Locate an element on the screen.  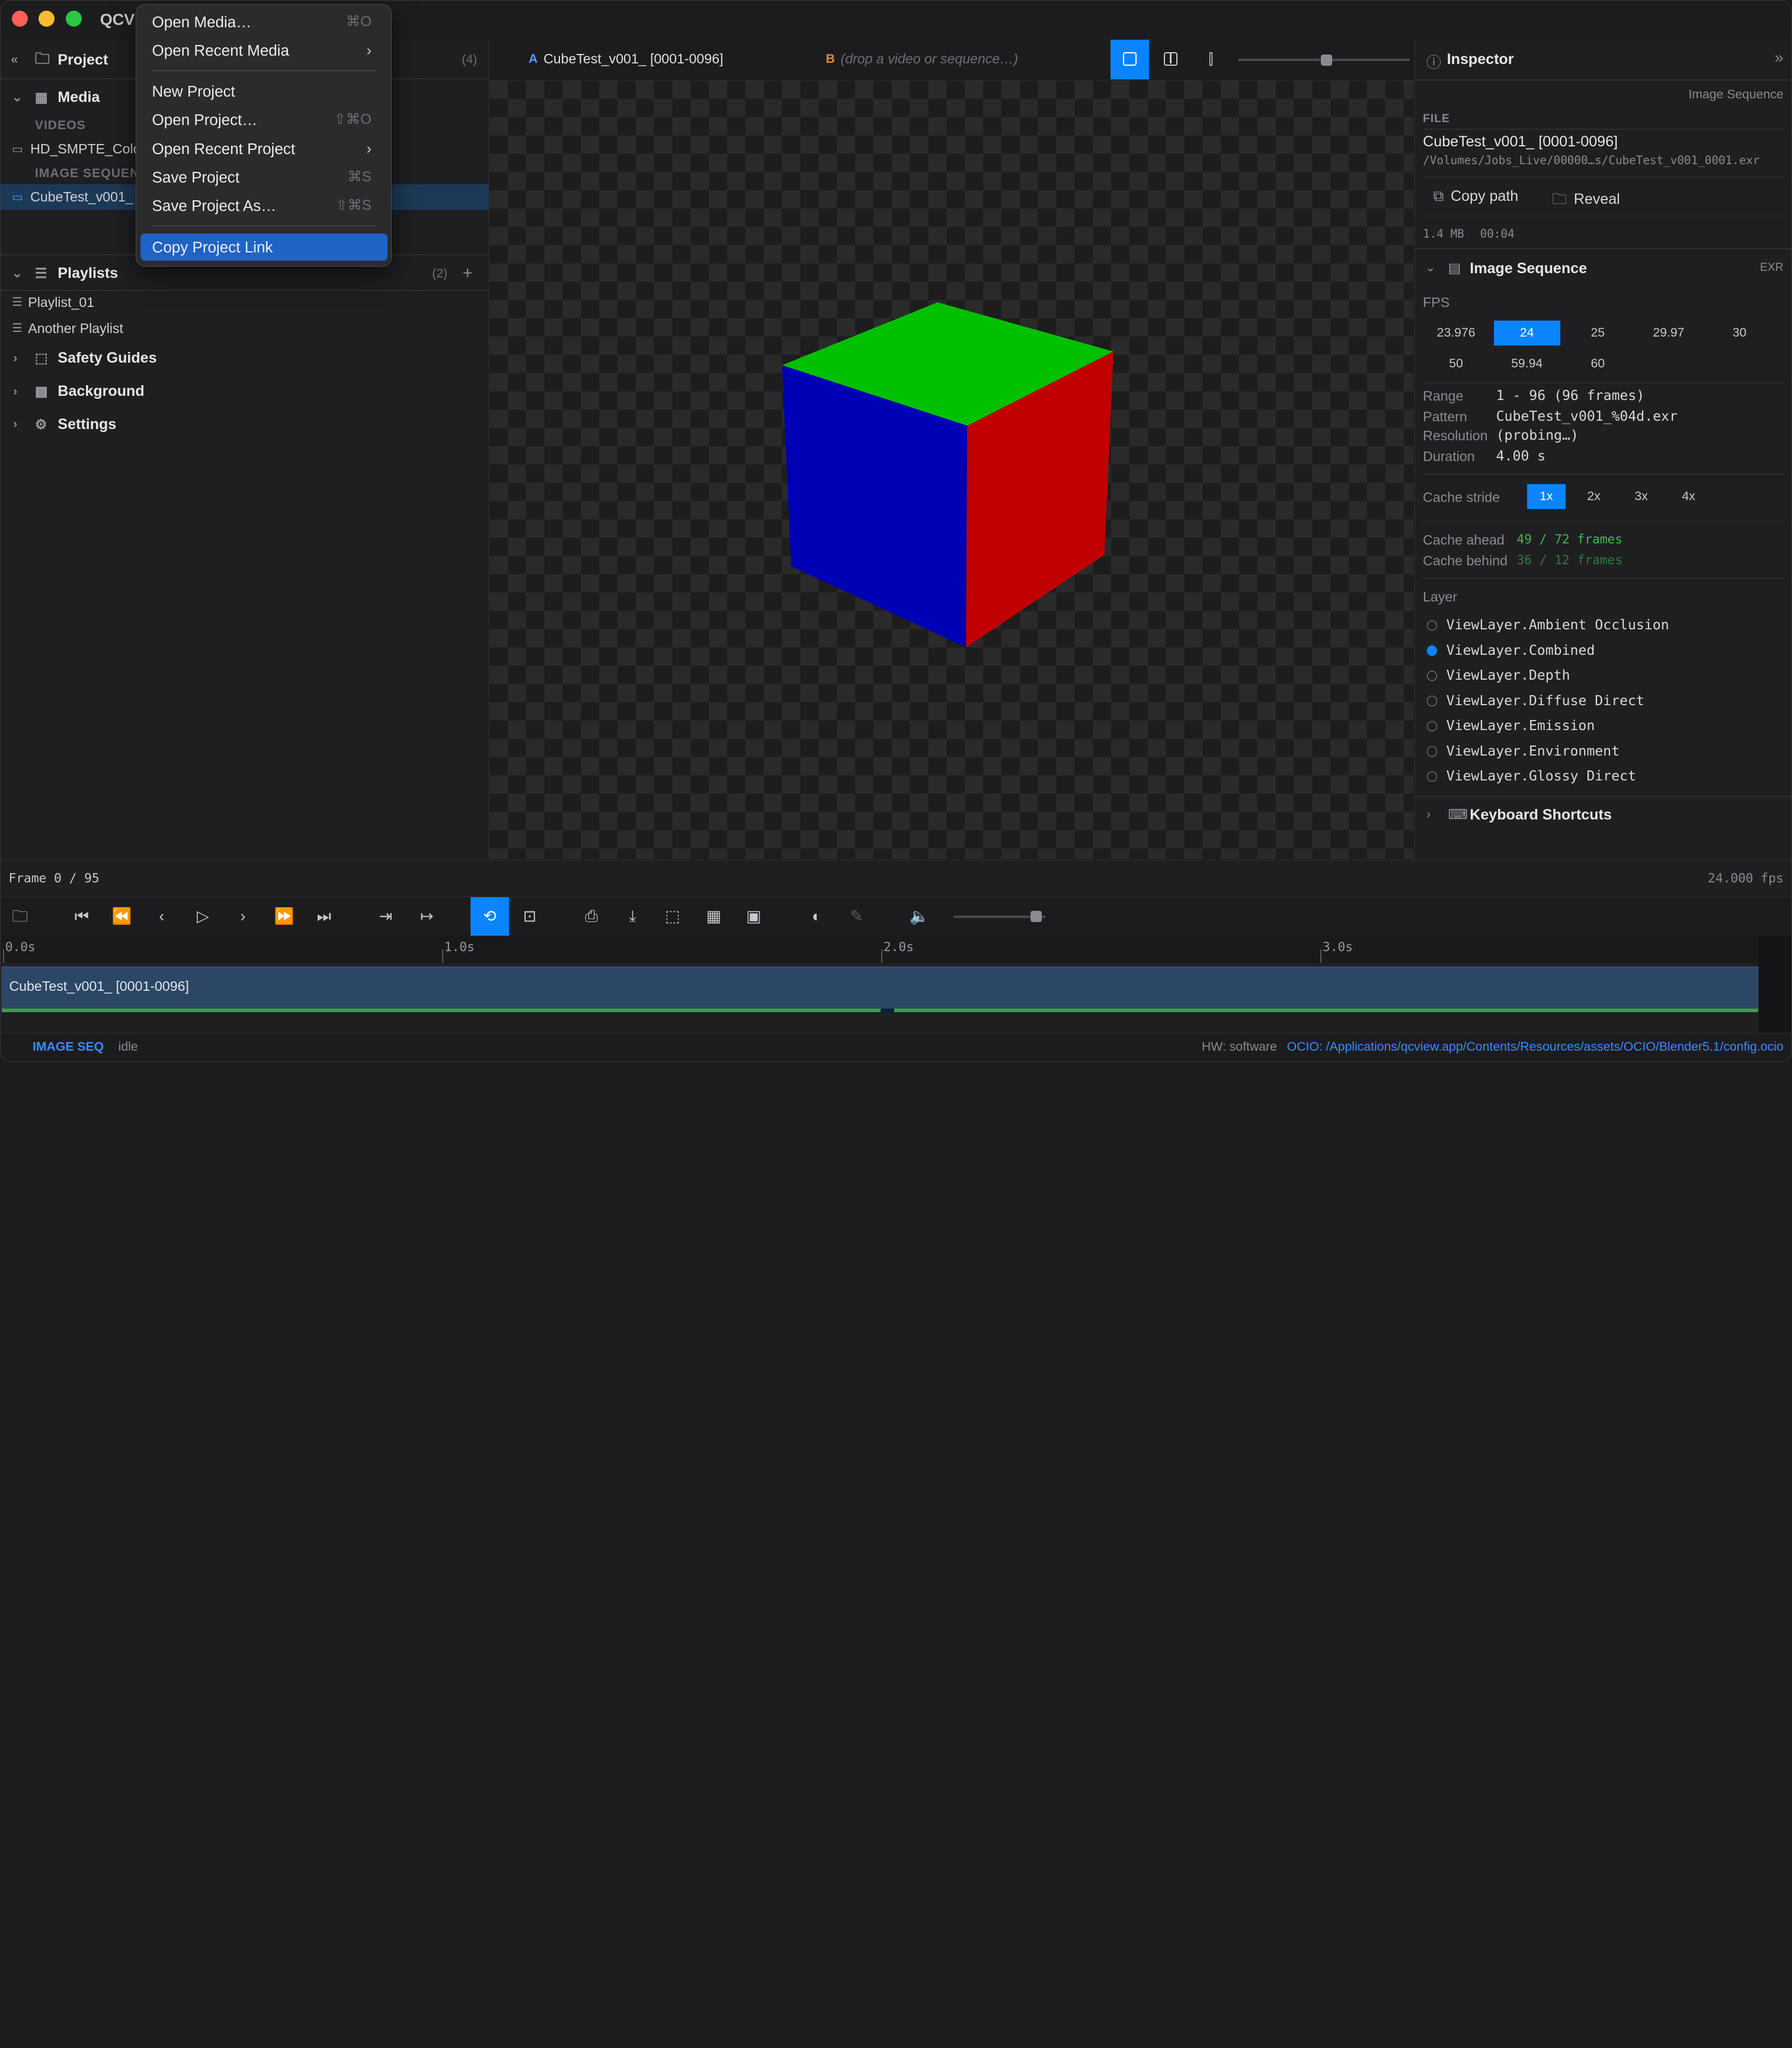
safety-guides-header: › ⬚ Safety Guides is located at coordinates (245, 358).